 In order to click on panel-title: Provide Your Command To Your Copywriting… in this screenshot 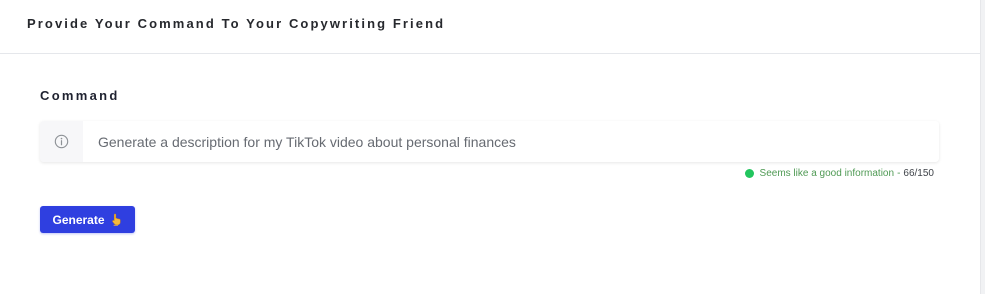, I will do `click(236, 23)`.